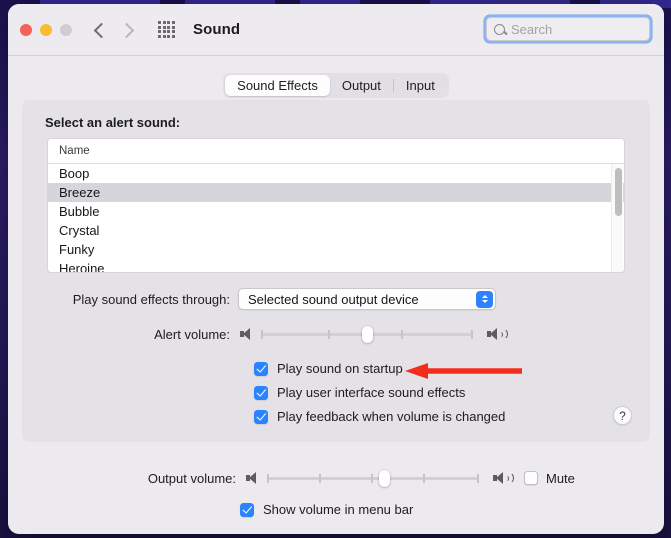 This screenshot has width=671, height=538. I want to click on search-placeholder: Search, so click(532, 29).